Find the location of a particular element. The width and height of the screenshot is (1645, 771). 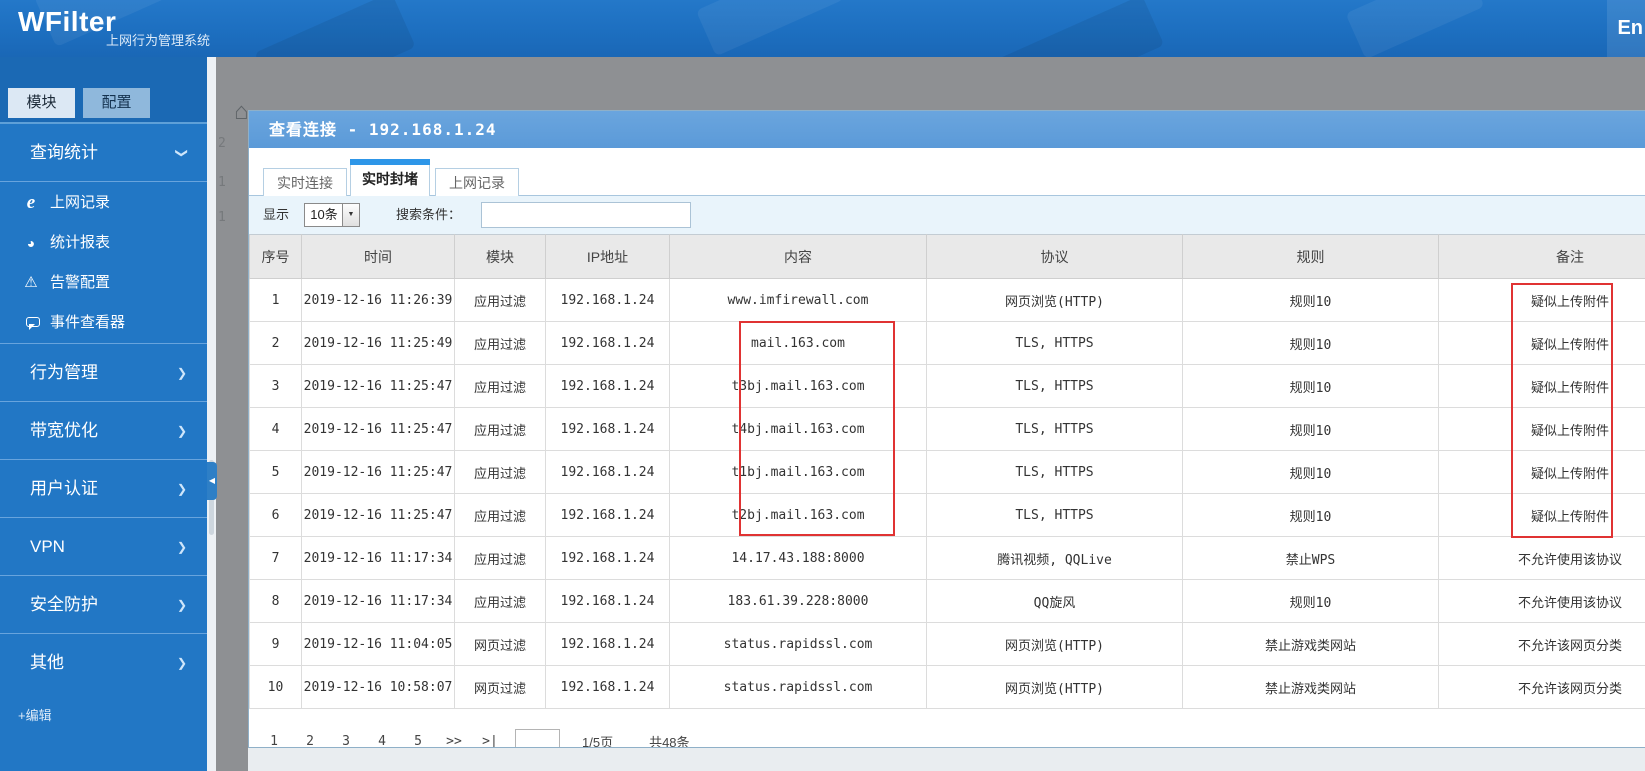

page-number: 3 is located at coordinates (346, 741).